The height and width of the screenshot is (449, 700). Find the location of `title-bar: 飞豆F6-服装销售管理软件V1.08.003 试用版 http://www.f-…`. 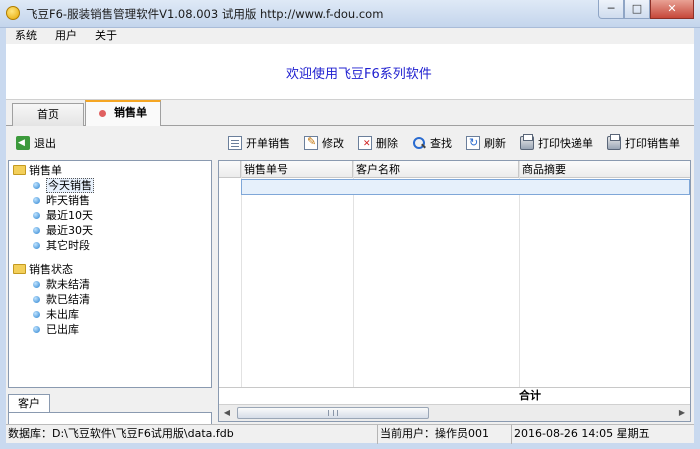

title-bar: 飞豆F6-服装销售管理软件V1.08.003 试用版 http://www.f-… is located at coordinates (350, 14).